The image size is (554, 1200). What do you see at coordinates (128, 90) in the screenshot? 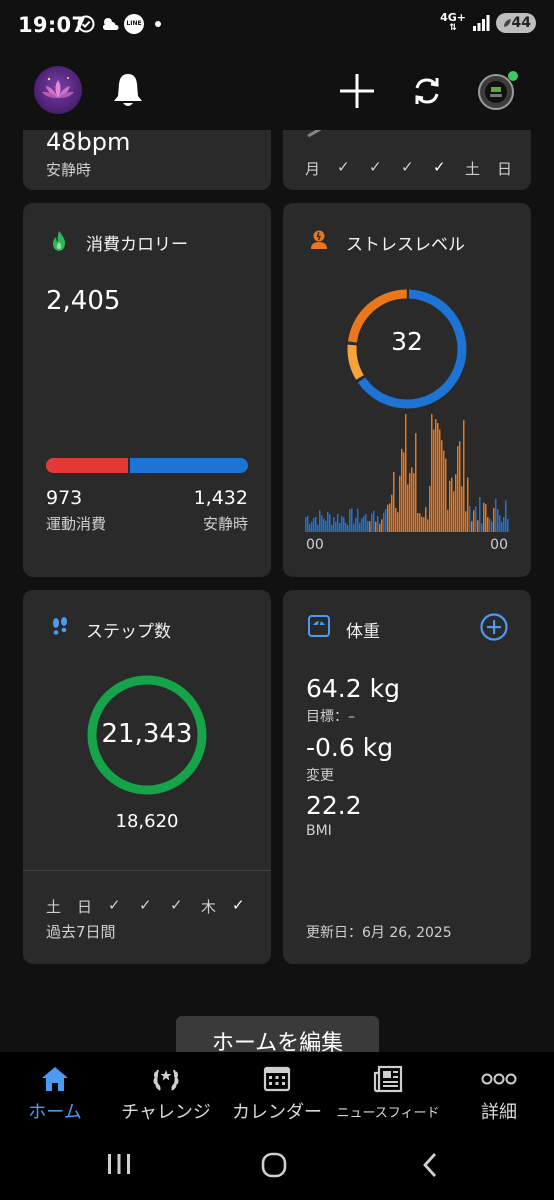
I see `notifications-button` at bounding box center [128, 90].